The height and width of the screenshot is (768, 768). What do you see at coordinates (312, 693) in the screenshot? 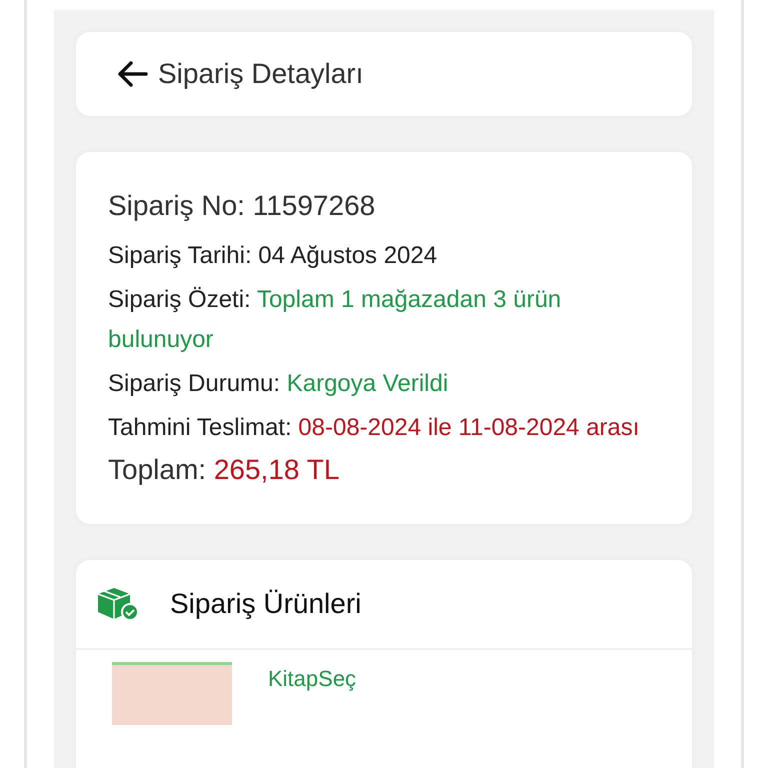
I see `store-link: KitapSeç` at bounding box center [312, 693].